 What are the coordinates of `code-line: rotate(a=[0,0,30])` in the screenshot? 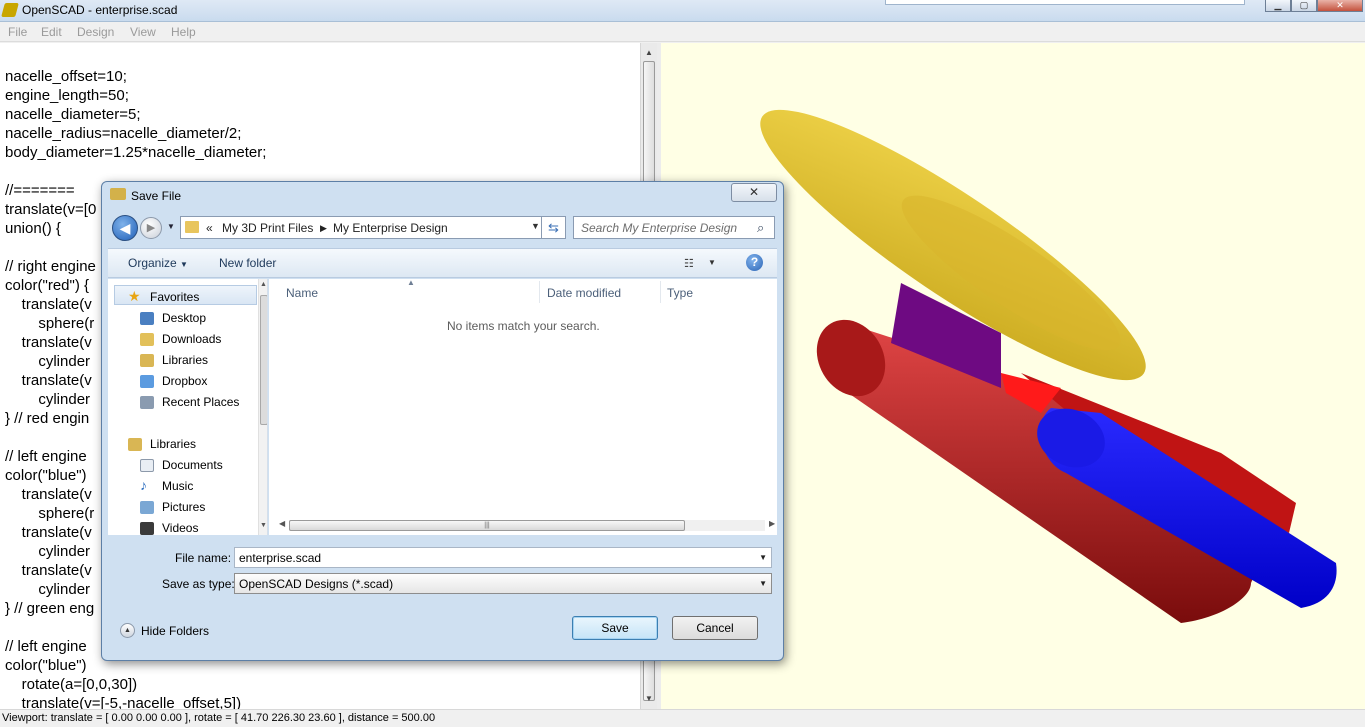 It's located at (71, 684).